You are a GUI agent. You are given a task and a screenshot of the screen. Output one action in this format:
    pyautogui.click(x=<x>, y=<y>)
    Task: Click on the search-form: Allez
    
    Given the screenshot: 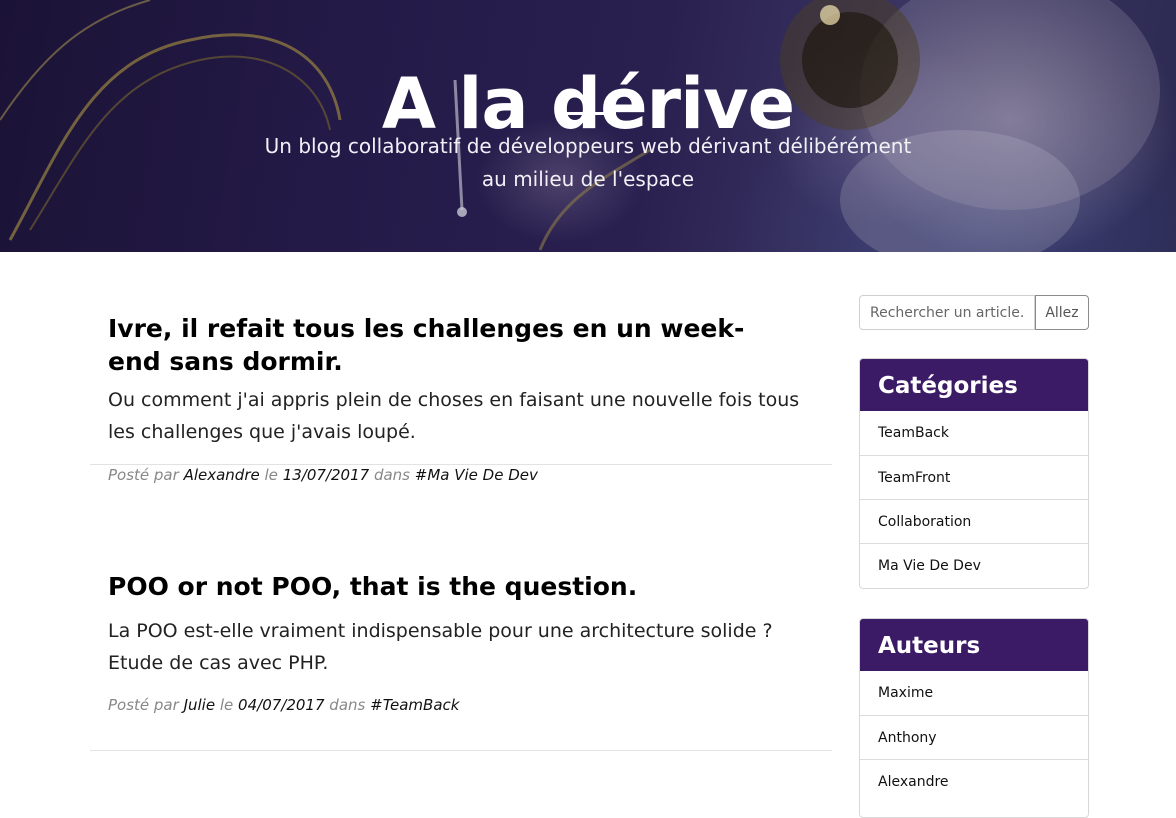 What is the action you would take?
    pyautogui.click(x=974, y=312)
    